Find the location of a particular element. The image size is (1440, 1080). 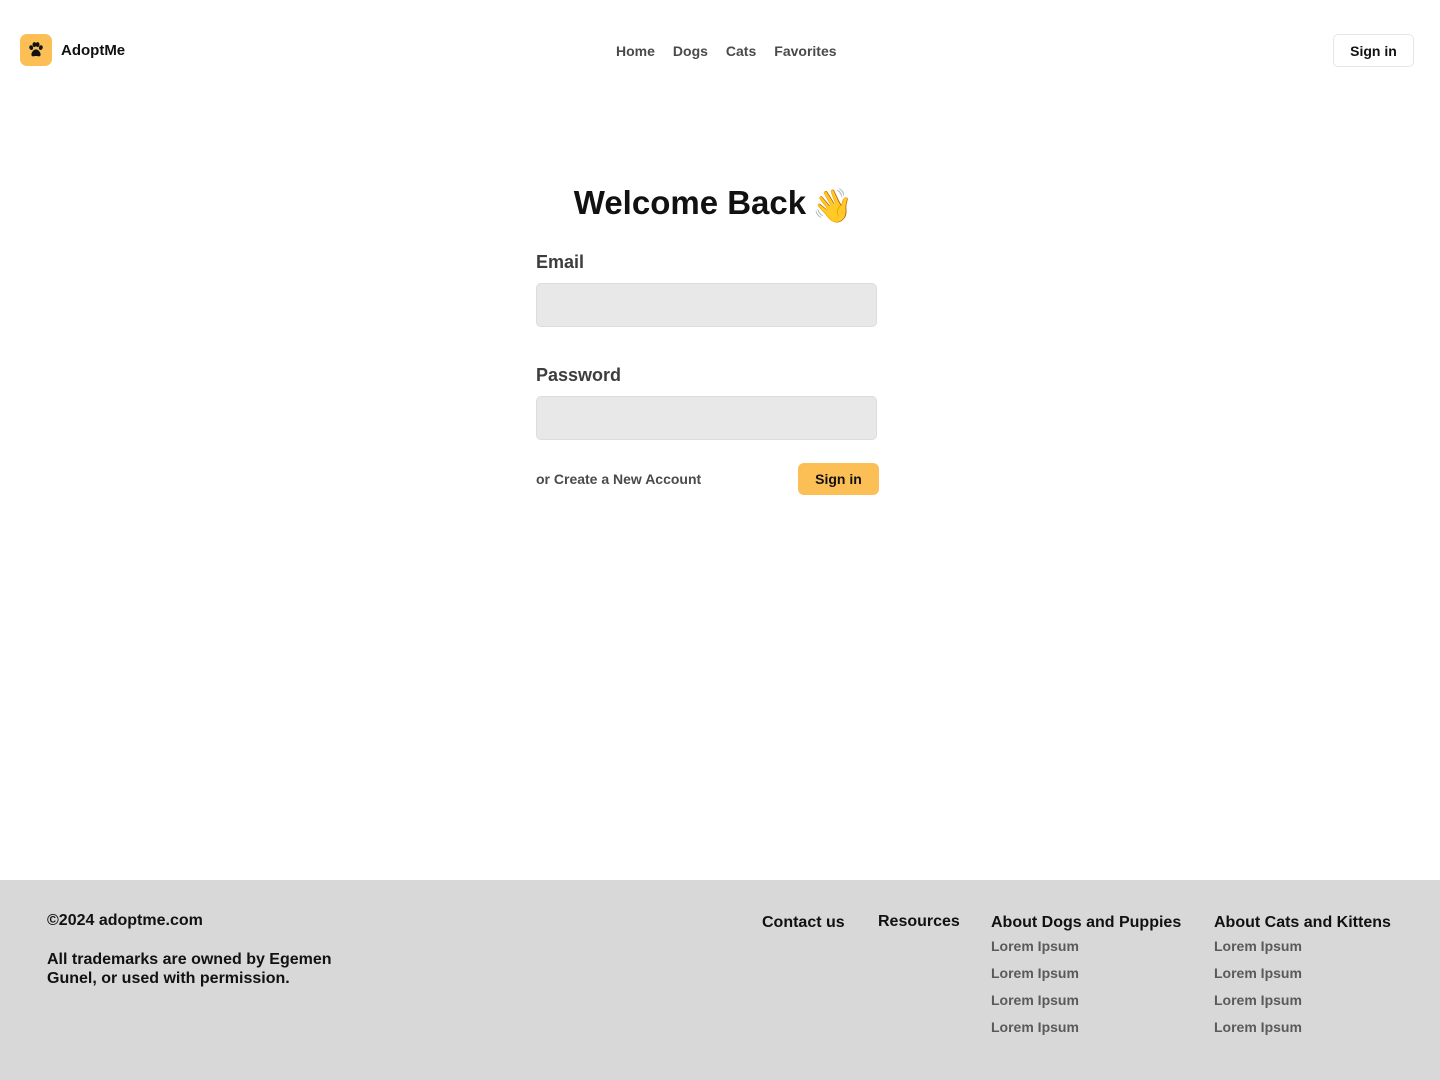

create-account-link: or Create a New Account is located at coordinates (618, 479).